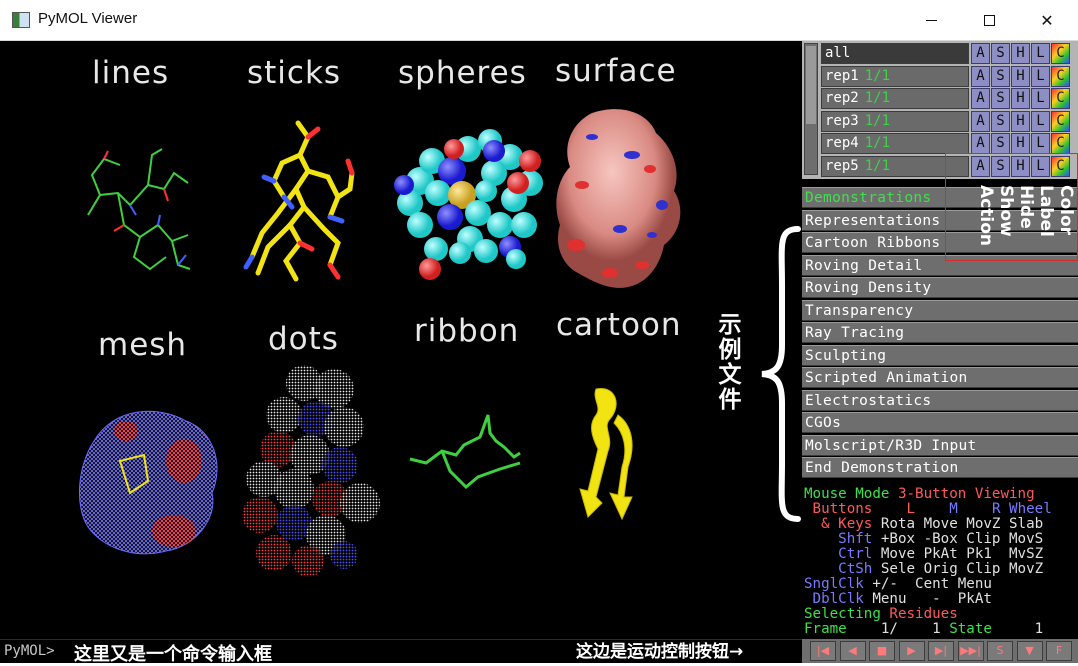 The width and height of the screenshot is (1078, 666). What do you see at coordinates (811, 85) in the screenshot?
I see `scroll-thumb` at bounding box center [811, 85].